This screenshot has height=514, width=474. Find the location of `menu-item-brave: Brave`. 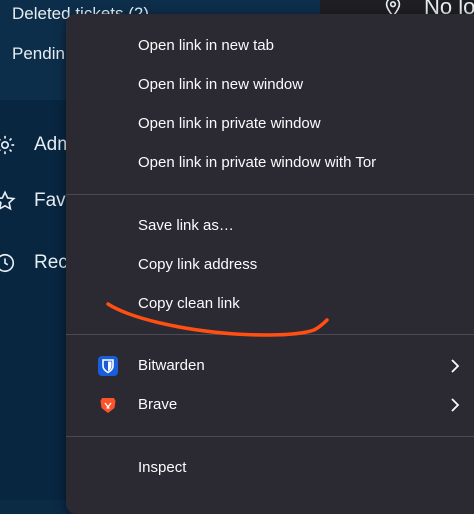

menu-item-brave: Brave is located at coordinates (270, 405).